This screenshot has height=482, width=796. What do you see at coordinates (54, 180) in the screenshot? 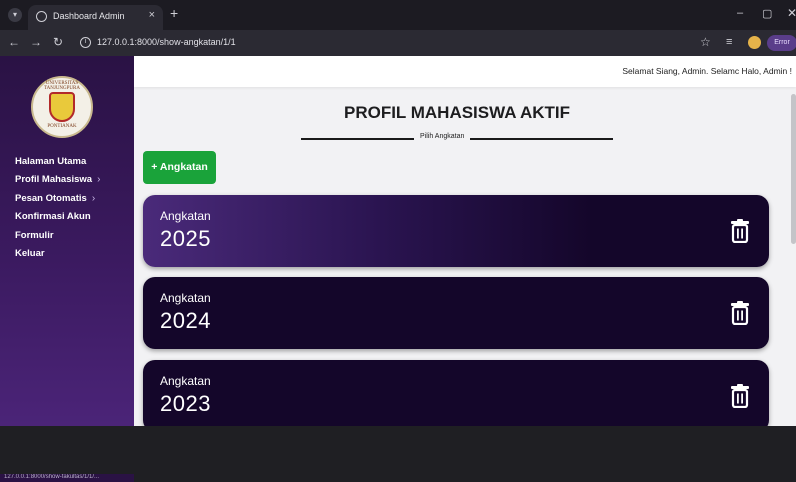
I see `sidebar-item-label: Profil Mahasiswa` at bounding box center [54, 180].